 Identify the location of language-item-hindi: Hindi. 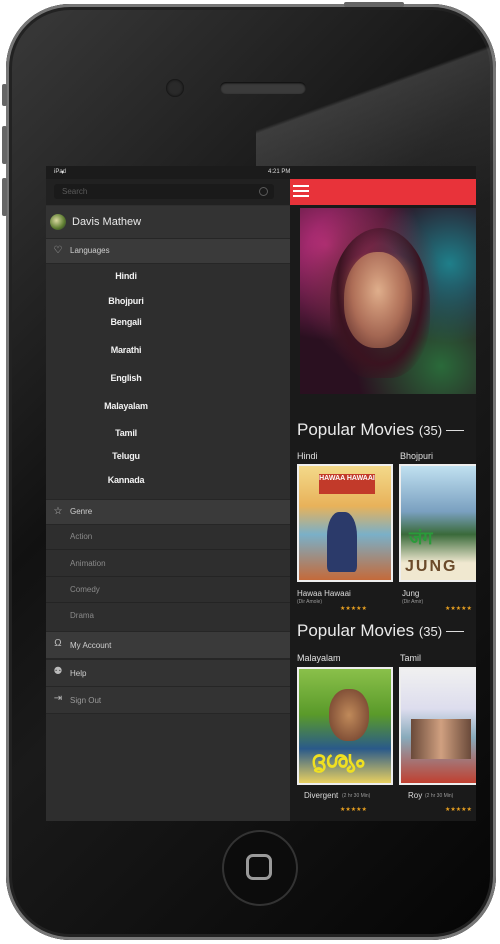
(147, 276).